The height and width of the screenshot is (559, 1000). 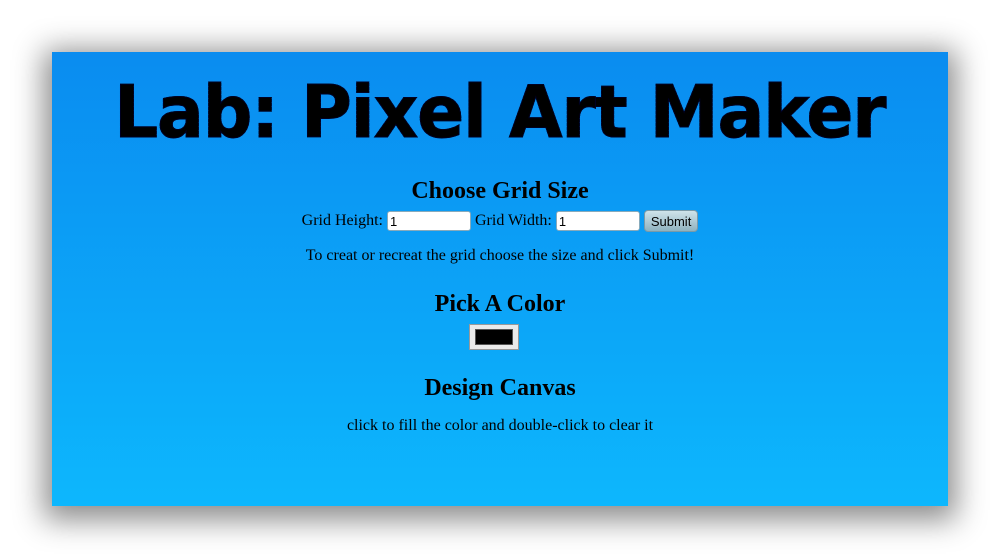 I want to click on page-title-text: Lab: Pixel Art Maker, so click(x=500, y=112).